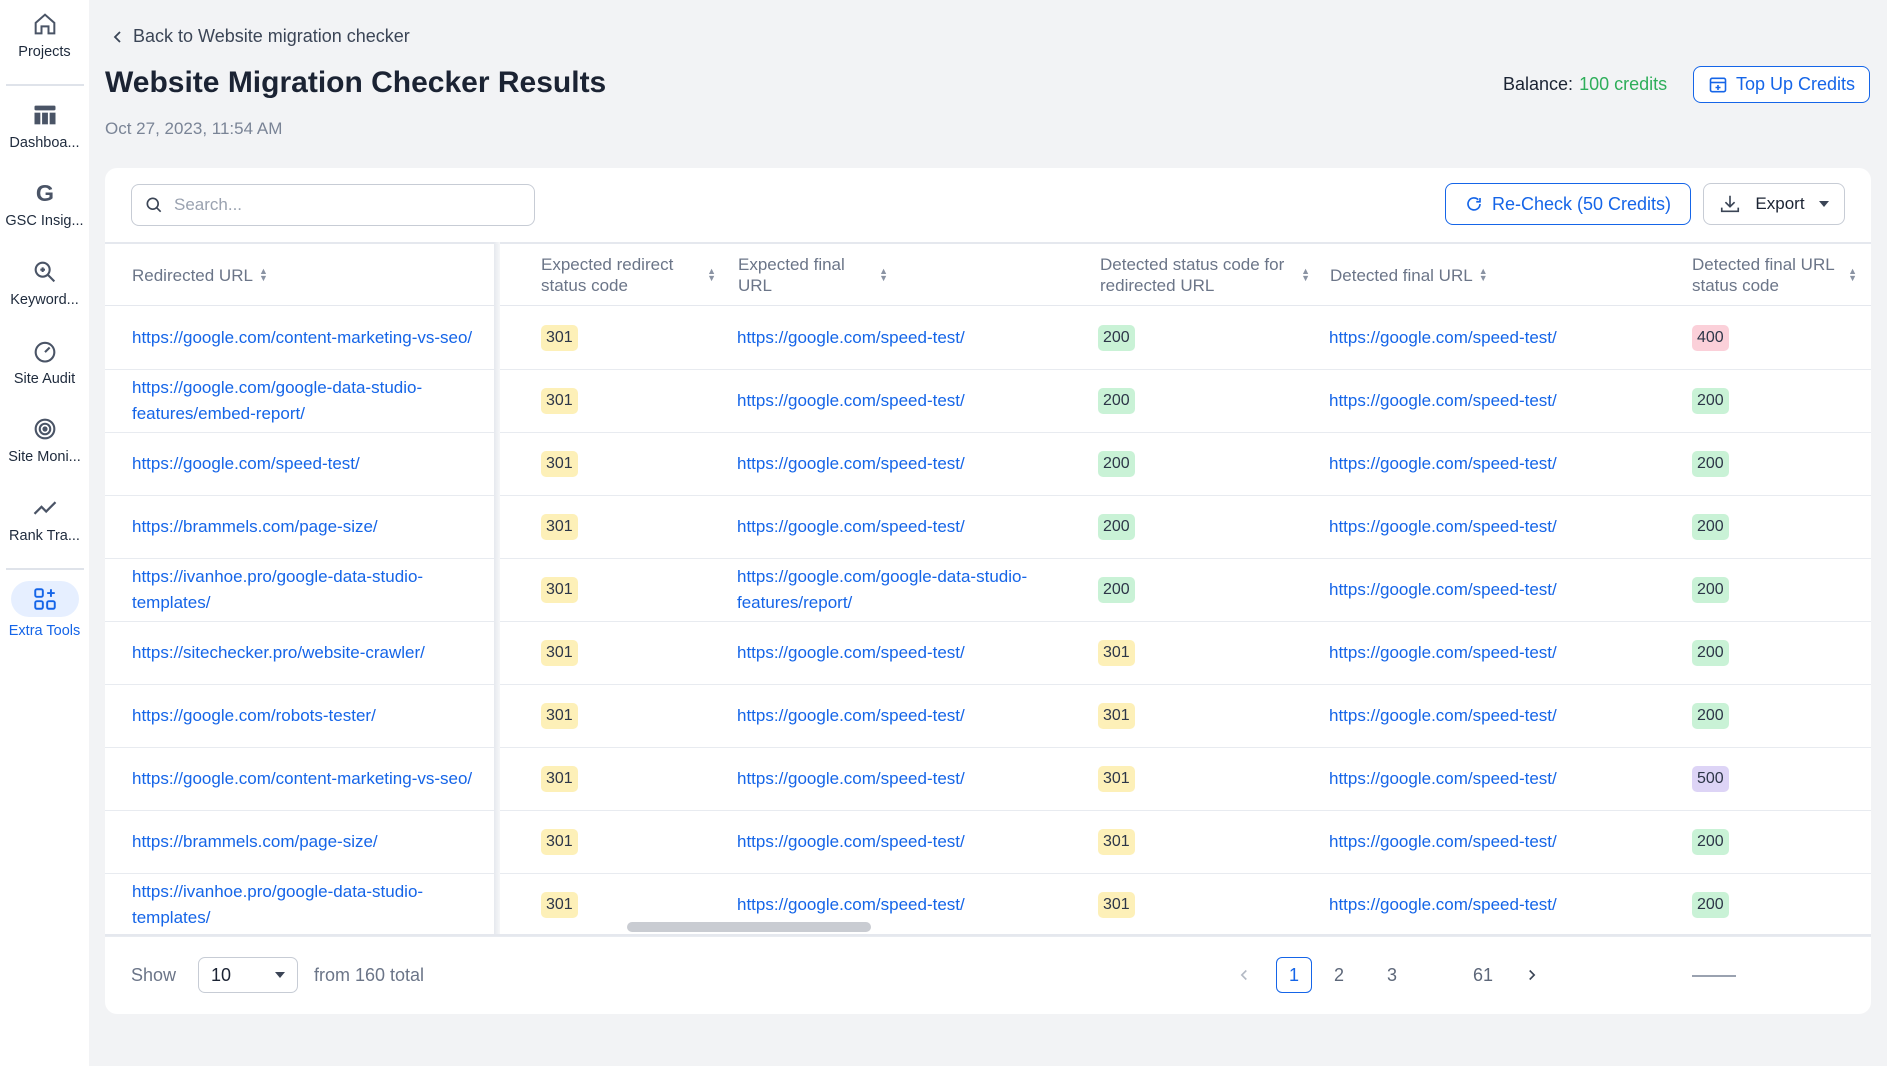 This screenshot has height=1066, width=1887. I want to click on export-label: Export, so click(1780, 203).